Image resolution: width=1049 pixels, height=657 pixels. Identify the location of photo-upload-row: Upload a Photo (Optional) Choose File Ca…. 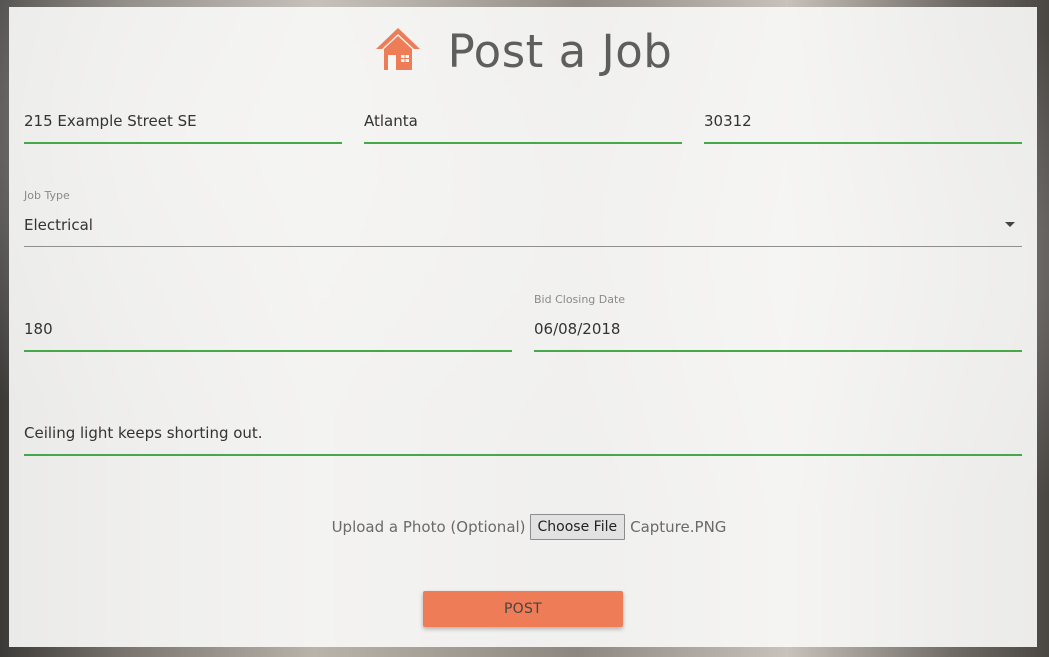
(523, 527).